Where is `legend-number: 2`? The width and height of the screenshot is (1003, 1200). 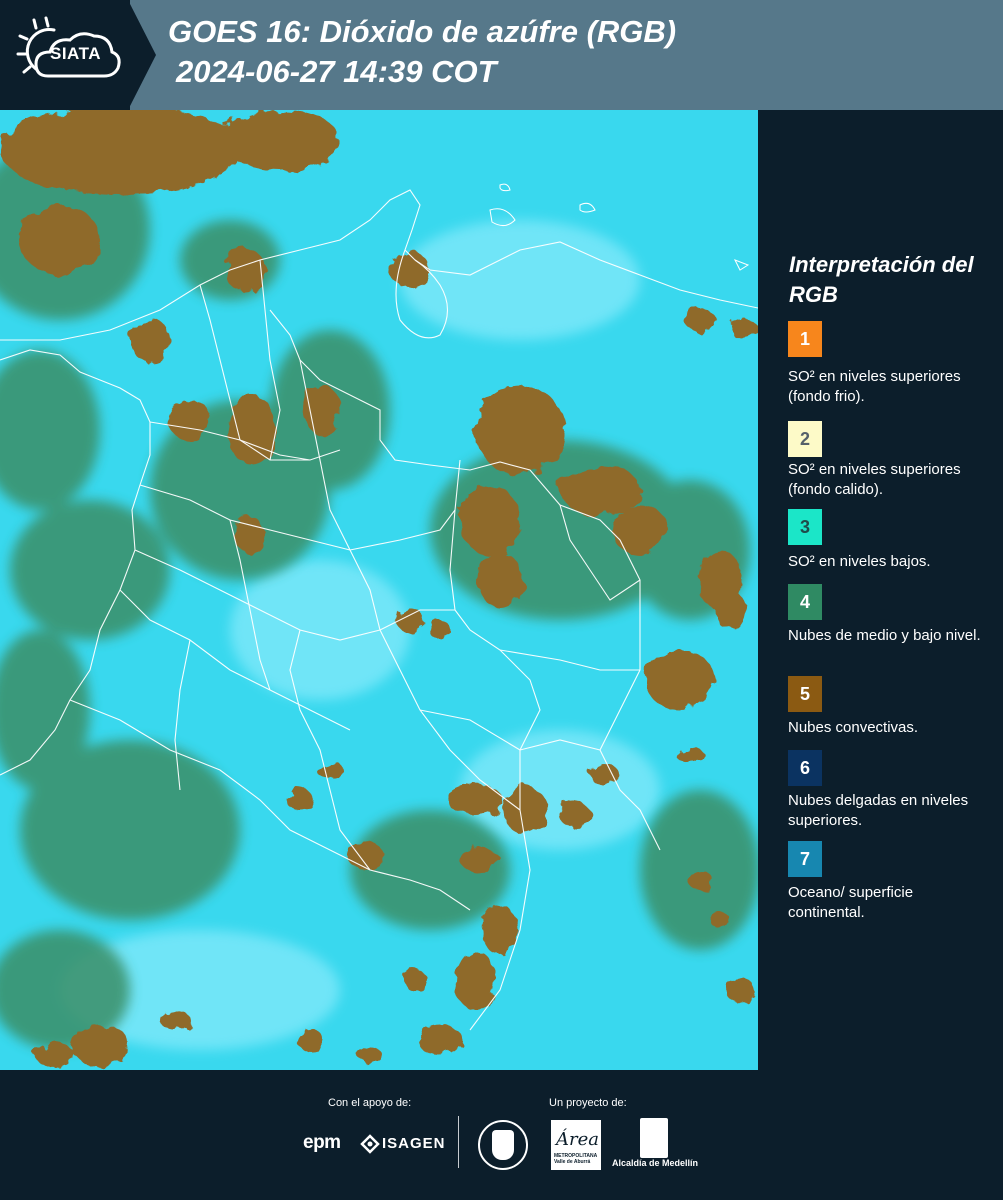 legend-number: 2 is located at coordinates (804, 438).